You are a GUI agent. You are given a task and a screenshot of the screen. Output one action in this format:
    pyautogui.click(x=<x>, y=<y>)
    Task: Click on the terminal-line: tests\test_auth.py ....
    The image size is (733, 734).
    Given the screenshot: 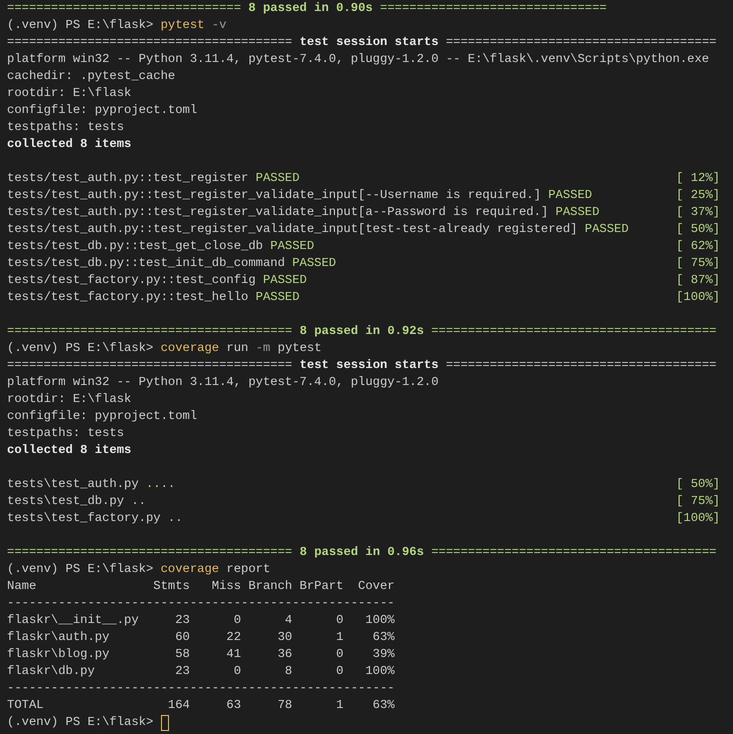 What is the action you would take?
    pyautogui.click(x=91, y=484)
    